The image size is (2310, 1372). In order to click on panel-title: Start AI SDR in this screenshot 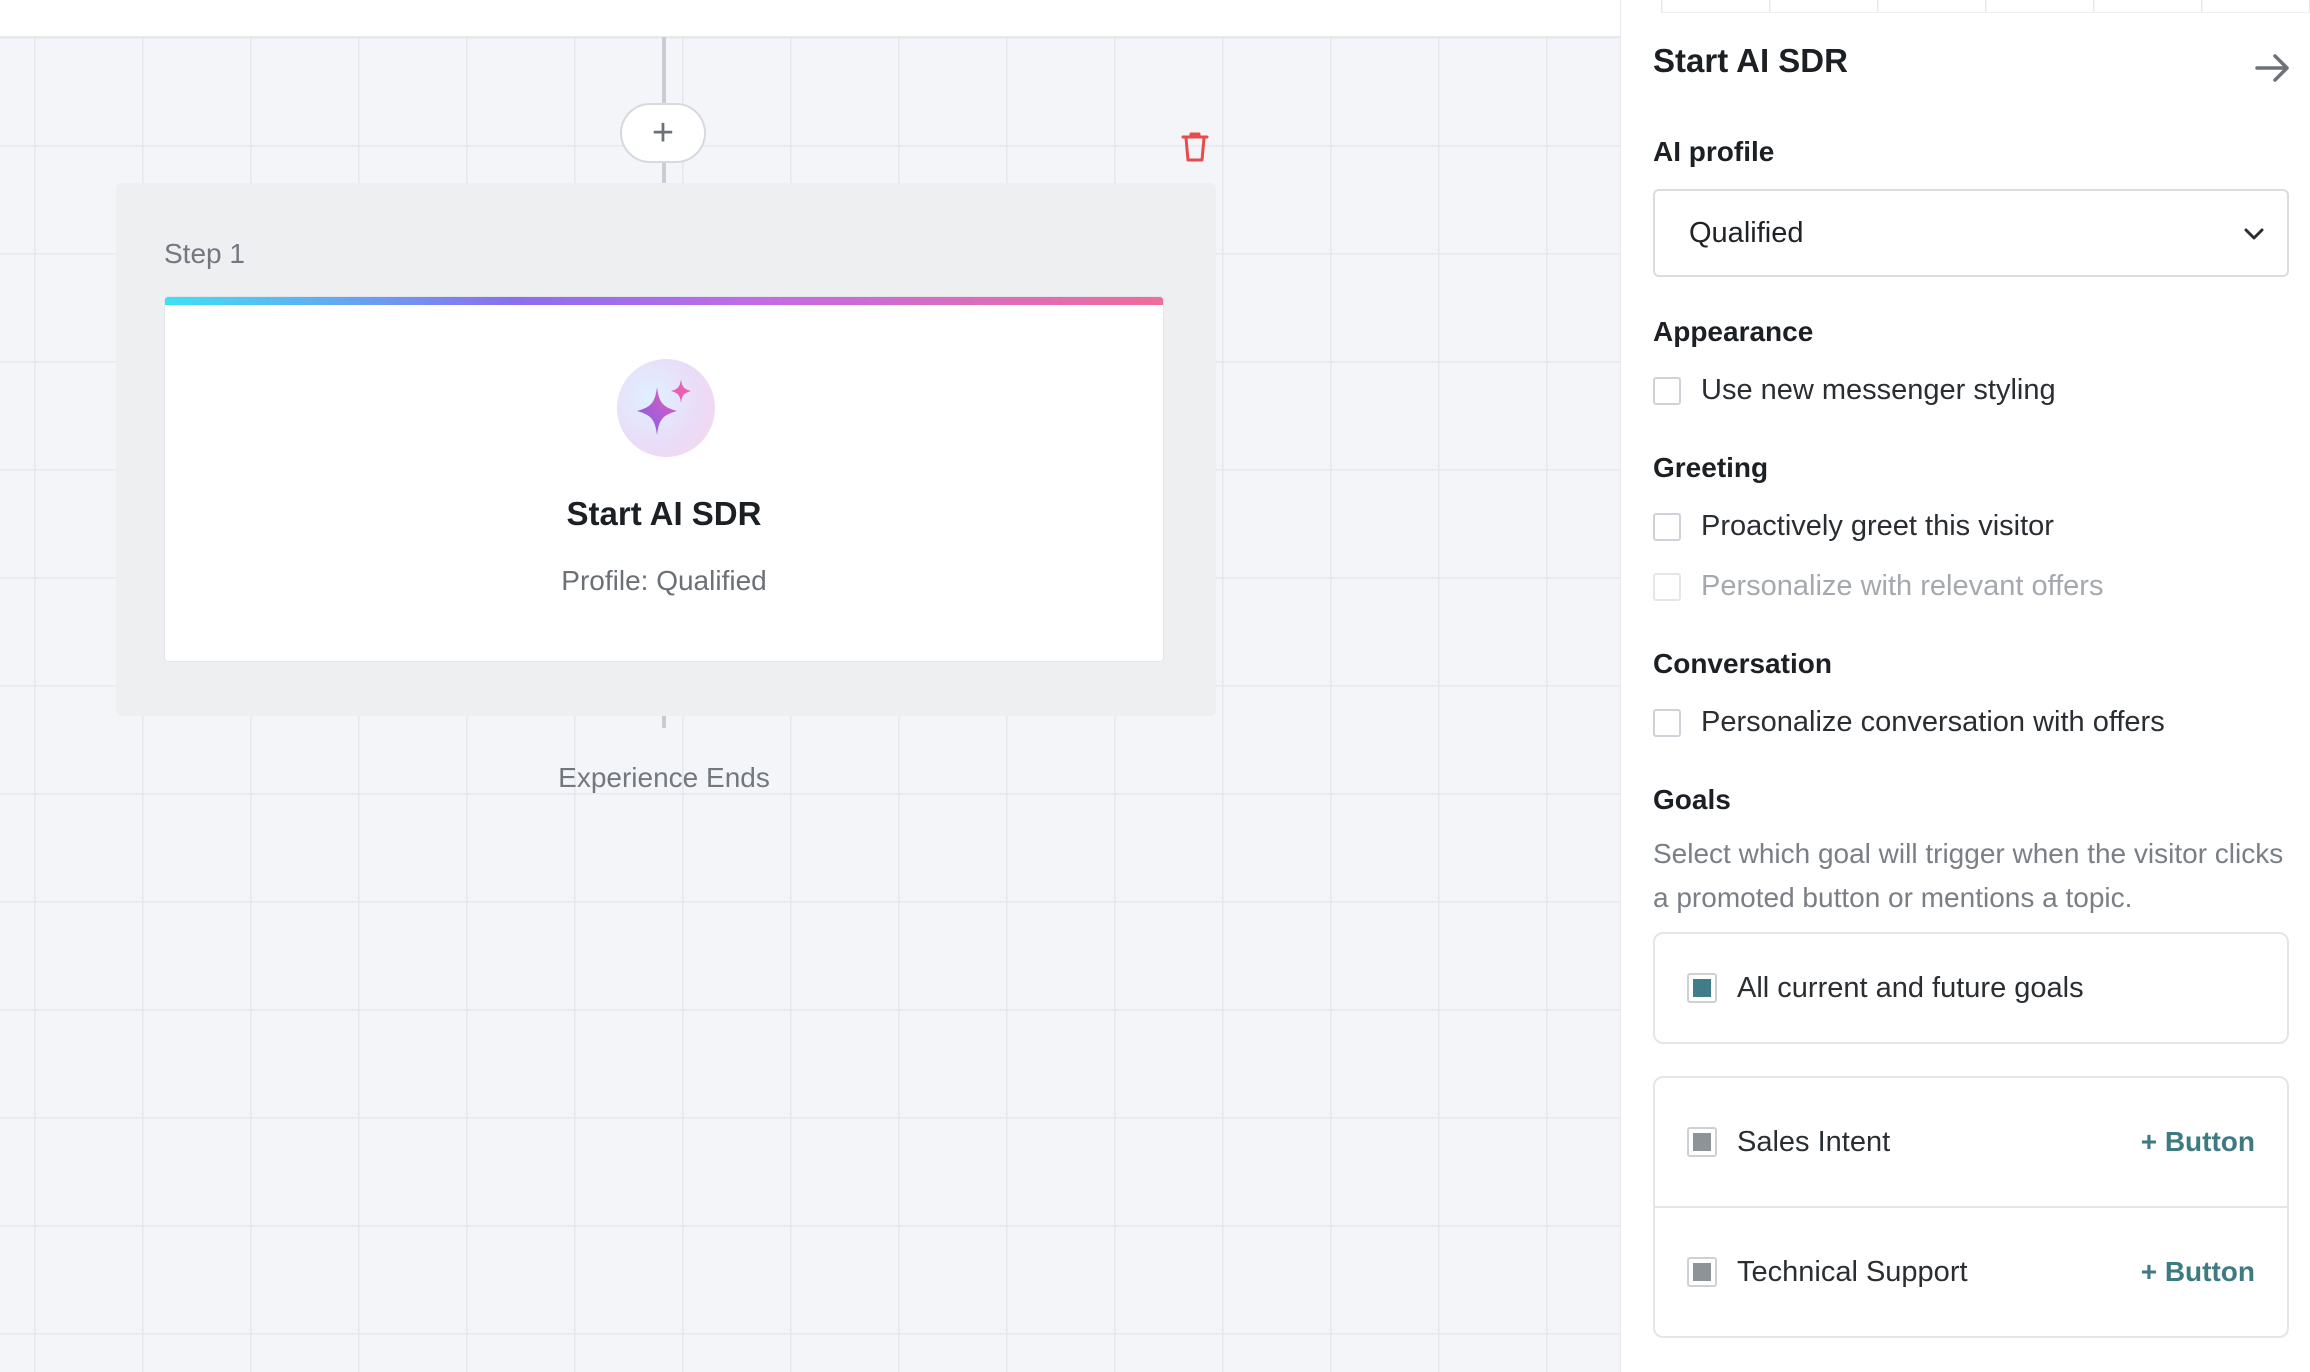, I will do `click(1750, 60)`.